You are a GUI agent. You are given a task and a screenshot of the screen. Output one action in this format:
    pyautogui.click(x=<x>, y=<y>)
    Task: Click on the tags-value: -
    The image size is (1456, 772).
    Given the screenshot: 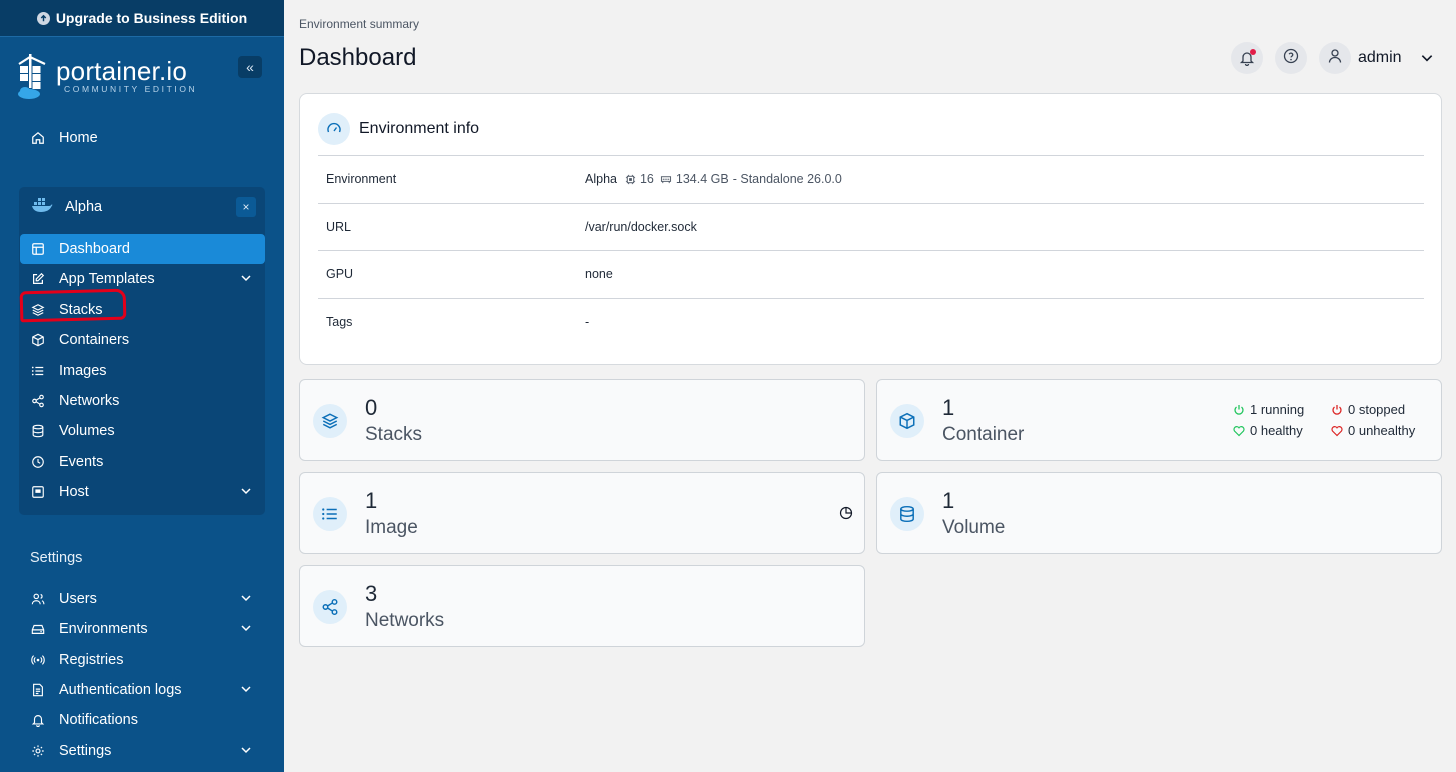 What is the action you would take?
    pyautogui.click(x=587, y=321)
    